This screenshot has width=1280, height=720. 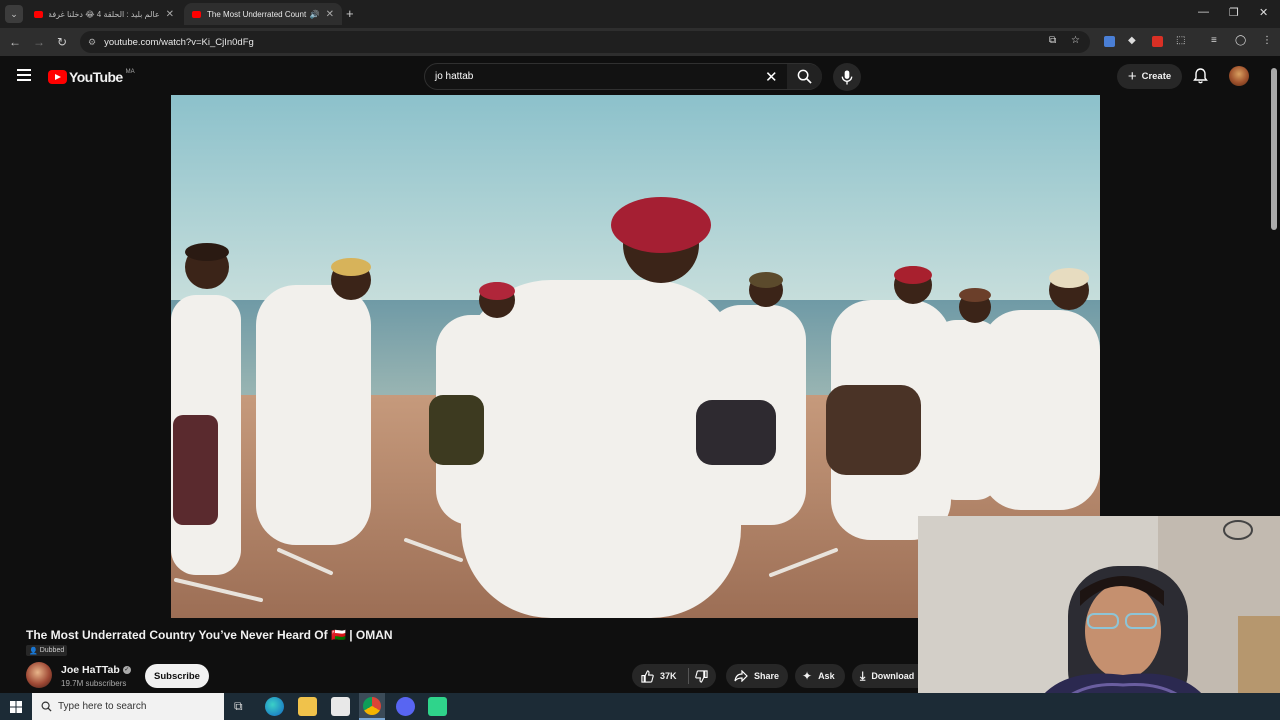 What do you see at coordinates (39, 675) in the screenshot?
I see `channel-avatar` at bounding box center [39, 675].